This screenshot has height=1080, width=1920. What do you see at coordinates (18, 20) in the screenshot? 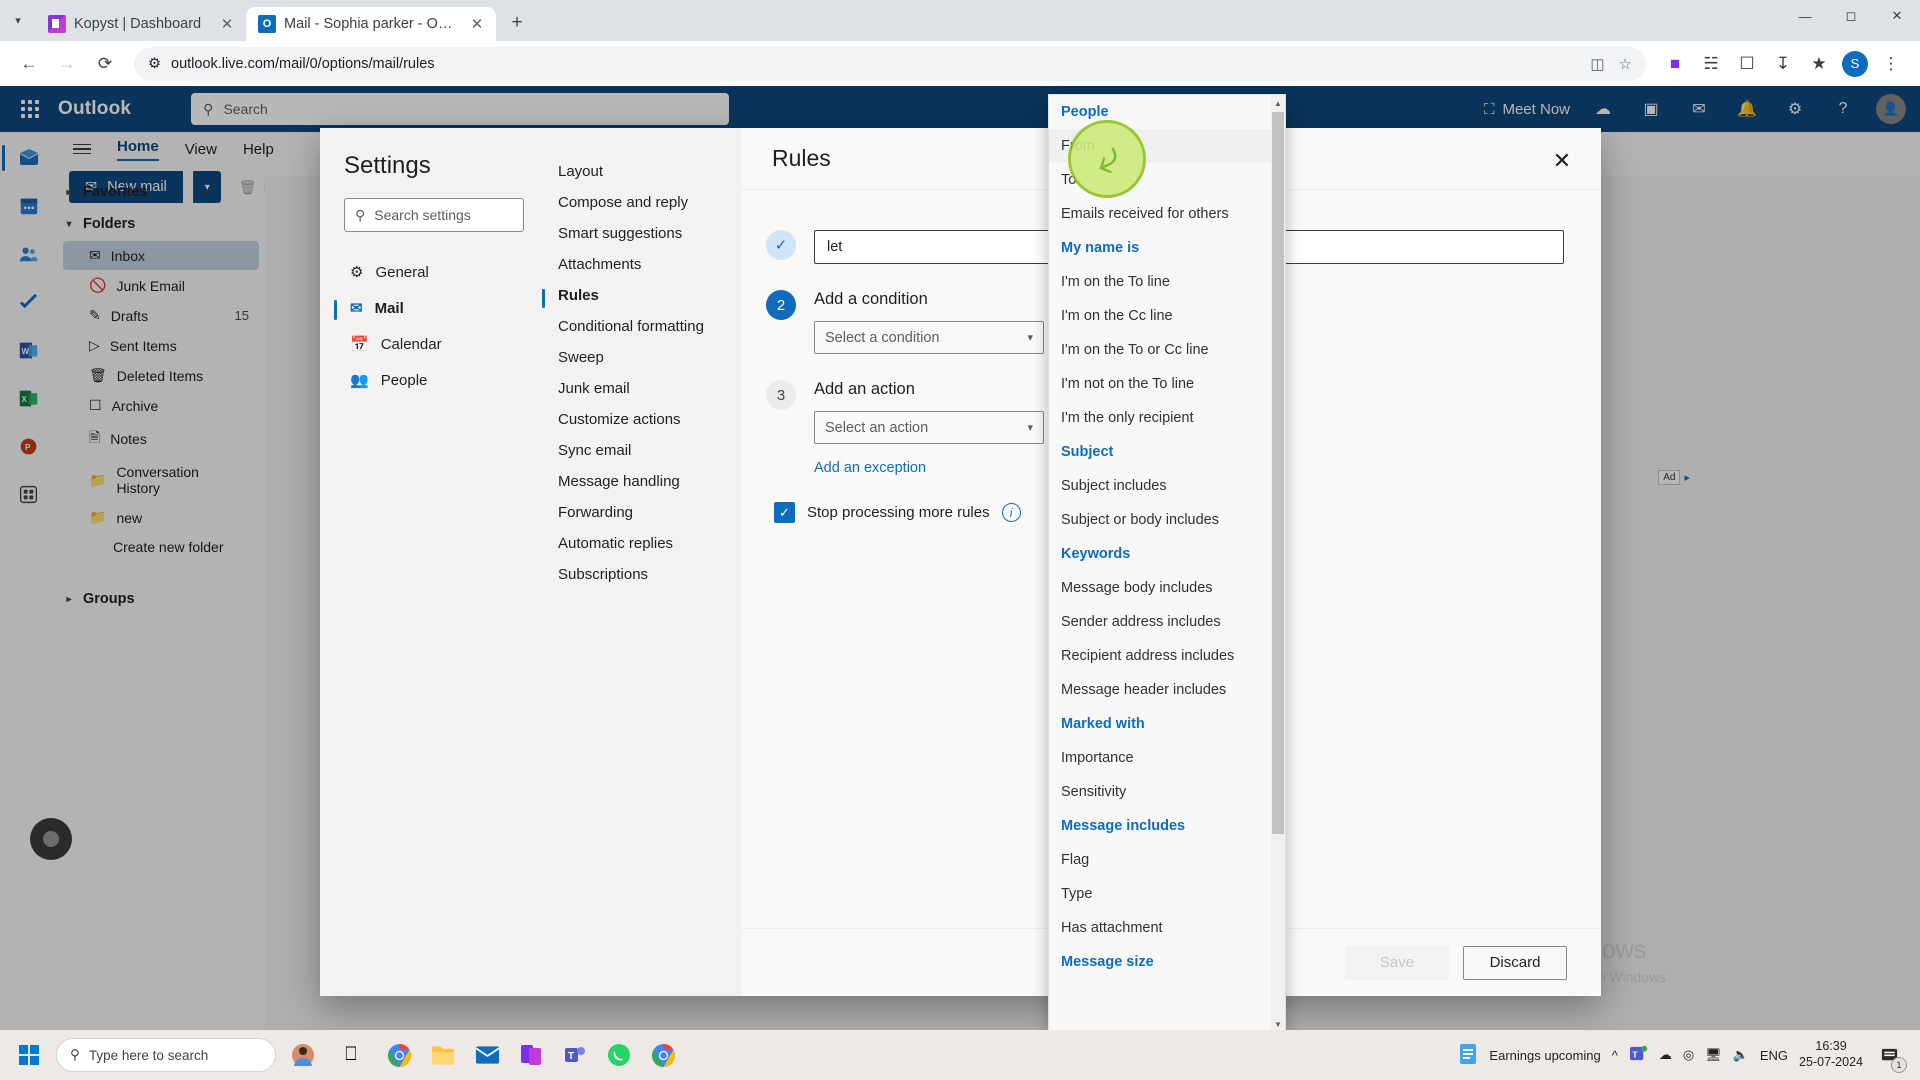
I see `tab-search-chevron-icon: ▾` at bounding box center [18, 20].